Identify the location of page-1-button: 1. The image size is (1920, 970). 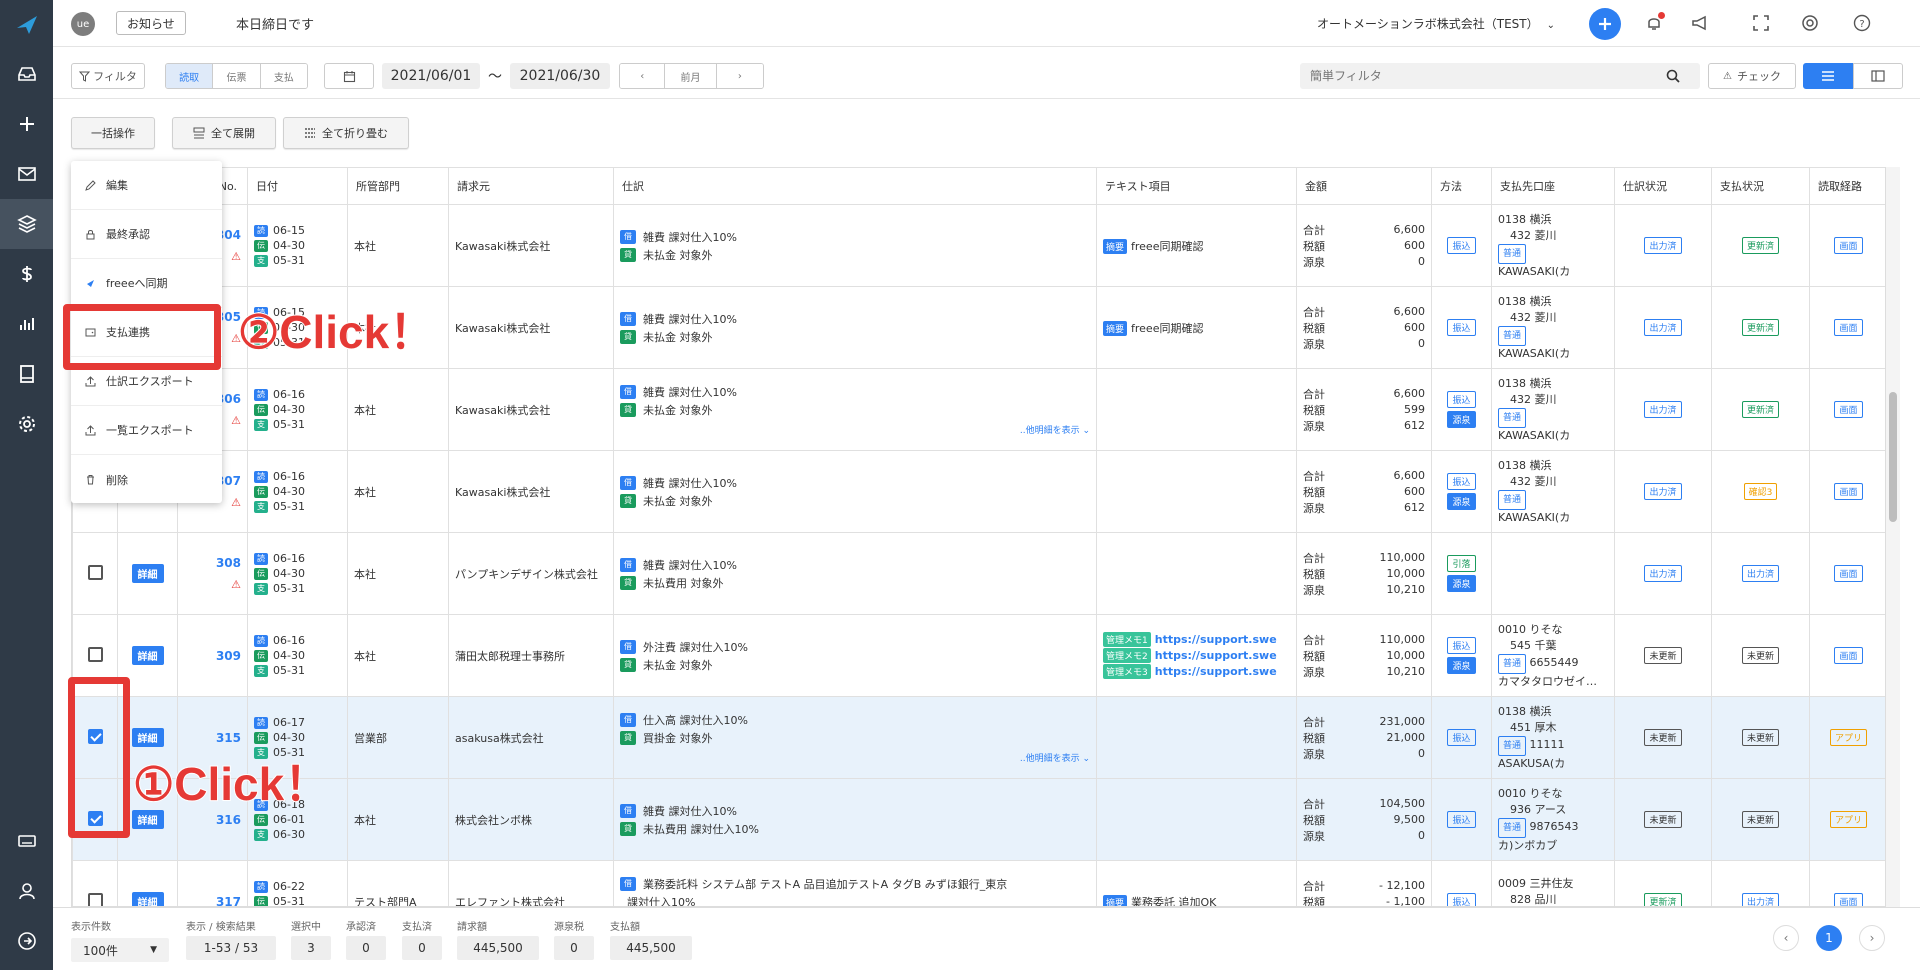
(1829, 938).